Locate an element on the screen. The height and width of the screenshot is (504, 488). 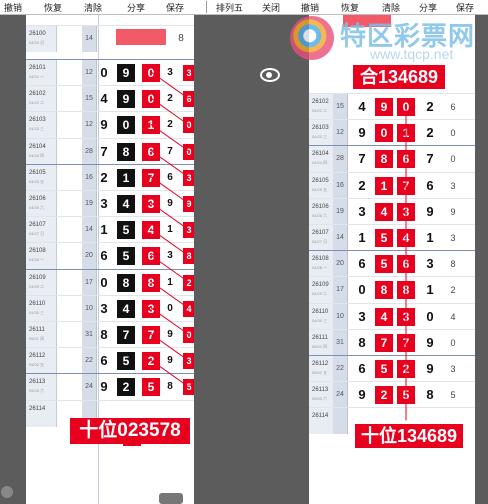
digit-5: 8 is located at coordinates (453, 264).